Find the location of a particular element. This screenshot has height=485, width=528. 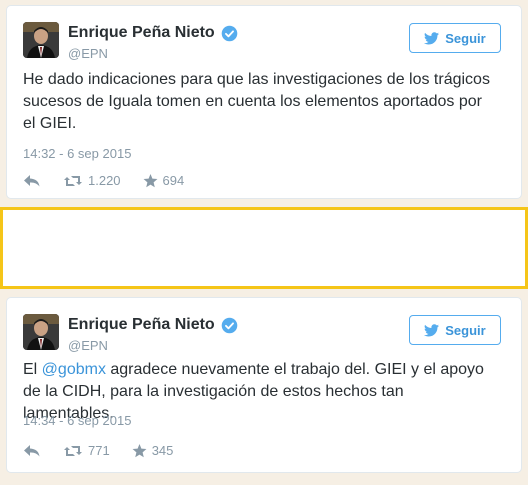

timestamp: 14:32 - 6 sep 2015 is located at coordinates (77, 153).